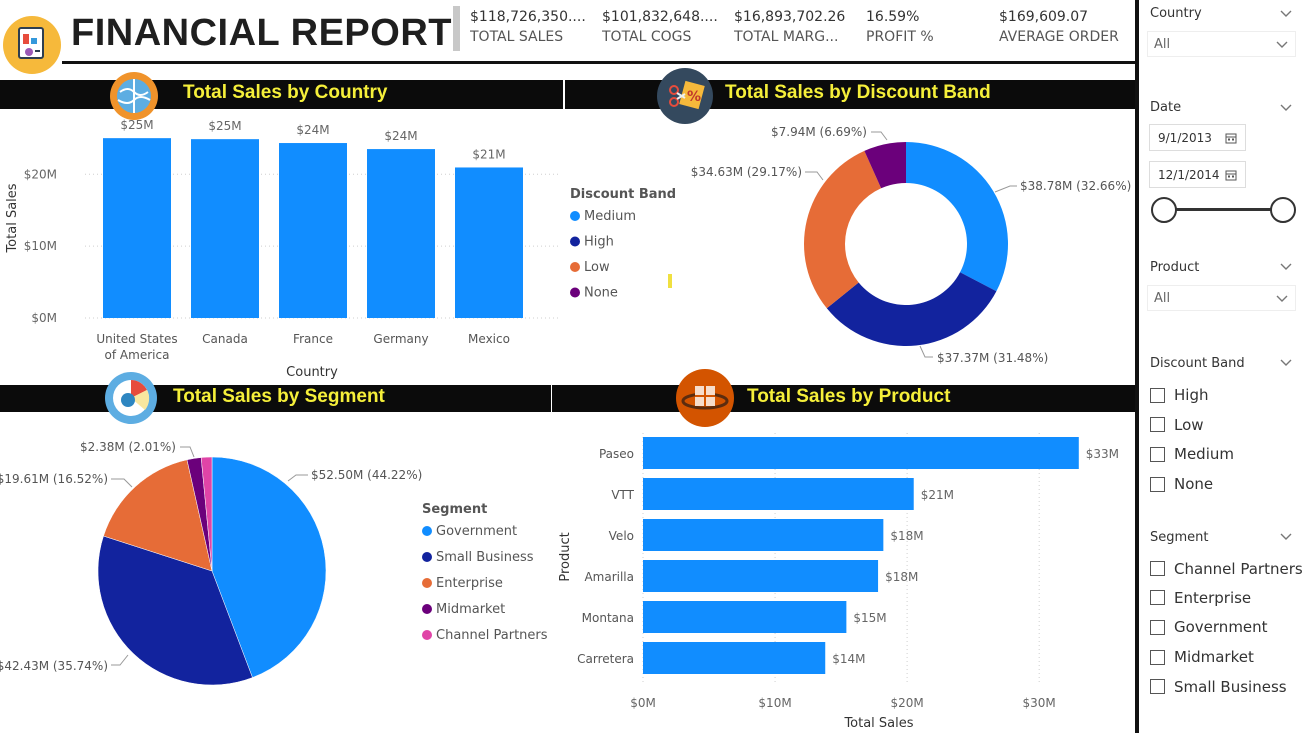 This screenshot has height=733, width=1305. Describe the element at coordinates (605, 659) in the screenshot. I see `y-tick-label: Carretera` at that location.